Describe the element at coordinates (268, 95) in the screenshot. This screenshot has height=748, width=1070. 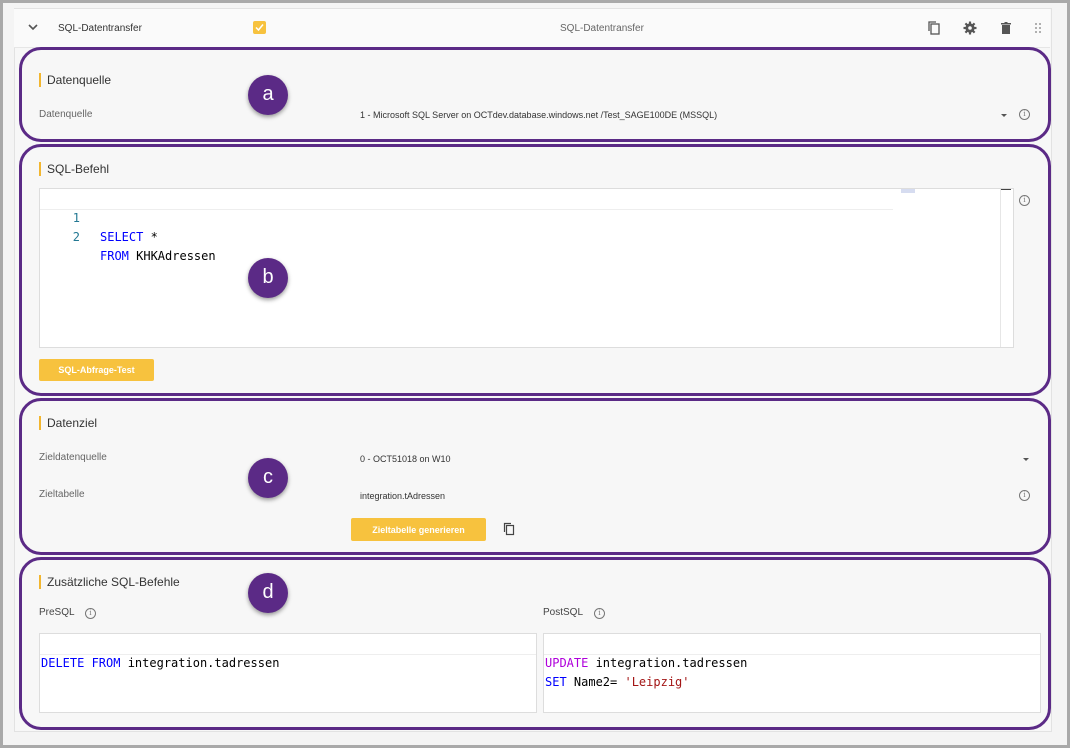
I see `annotation-badge-a: a` at that location.